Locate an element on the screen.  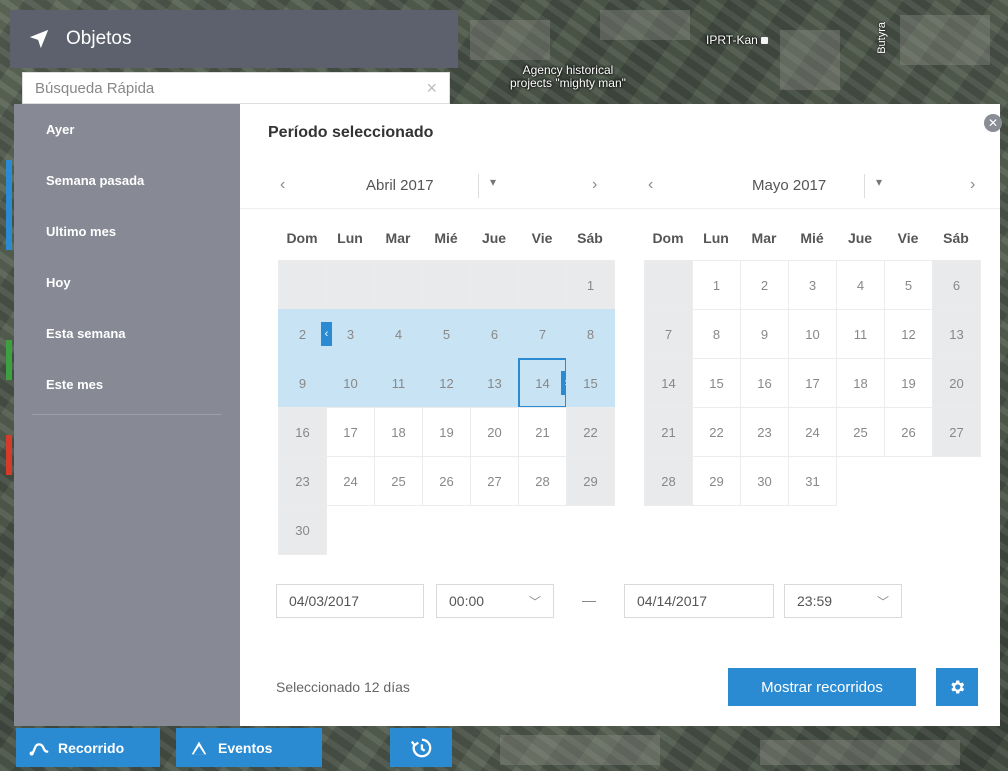
show-routes-button: Mostrar recorridos is located at coordinates (822, 687).